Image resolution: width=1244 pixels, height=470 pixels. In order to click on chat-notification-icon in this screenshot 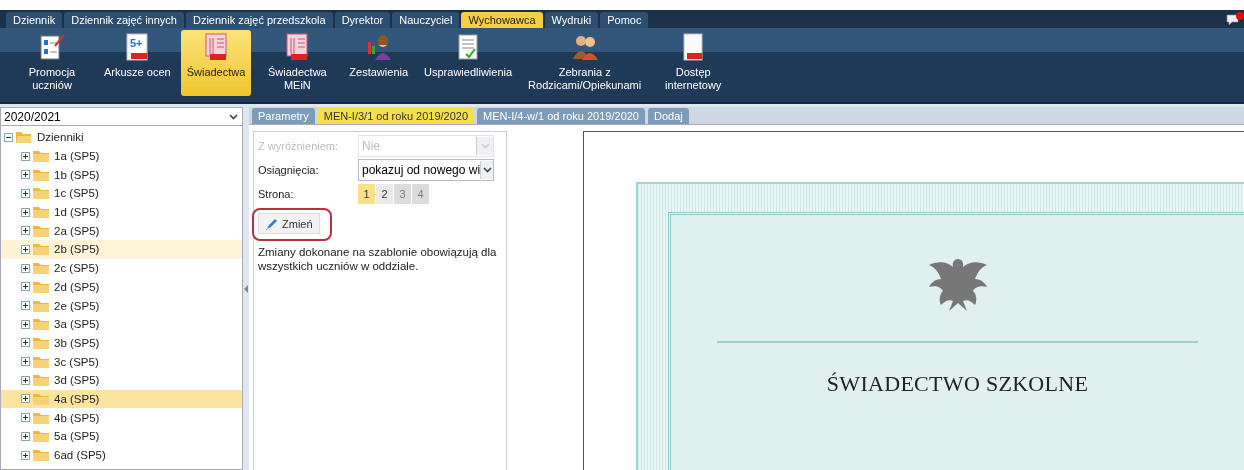, I will do `click(1235, 19)`.